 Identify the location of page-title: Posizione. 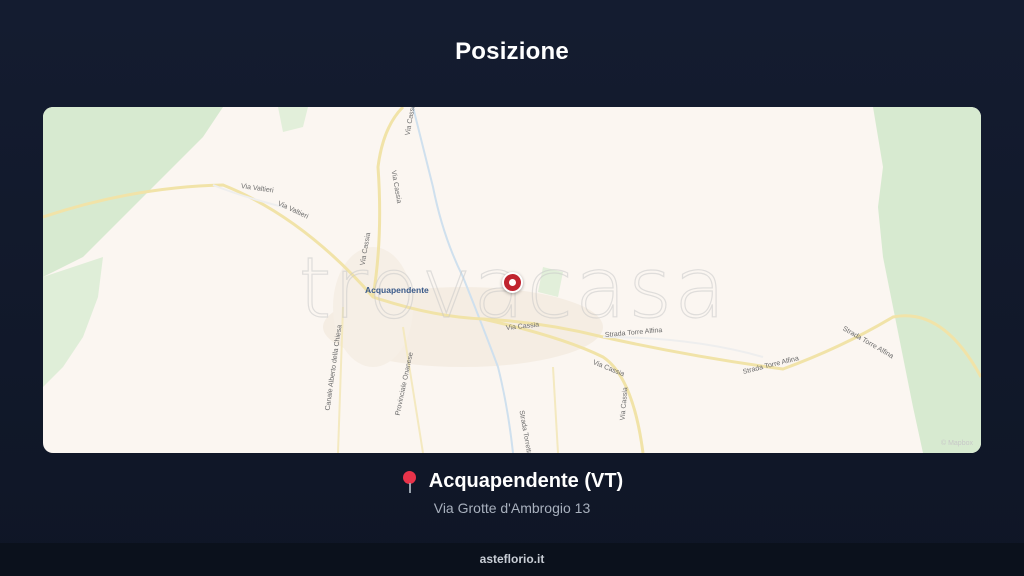
(512, 51).